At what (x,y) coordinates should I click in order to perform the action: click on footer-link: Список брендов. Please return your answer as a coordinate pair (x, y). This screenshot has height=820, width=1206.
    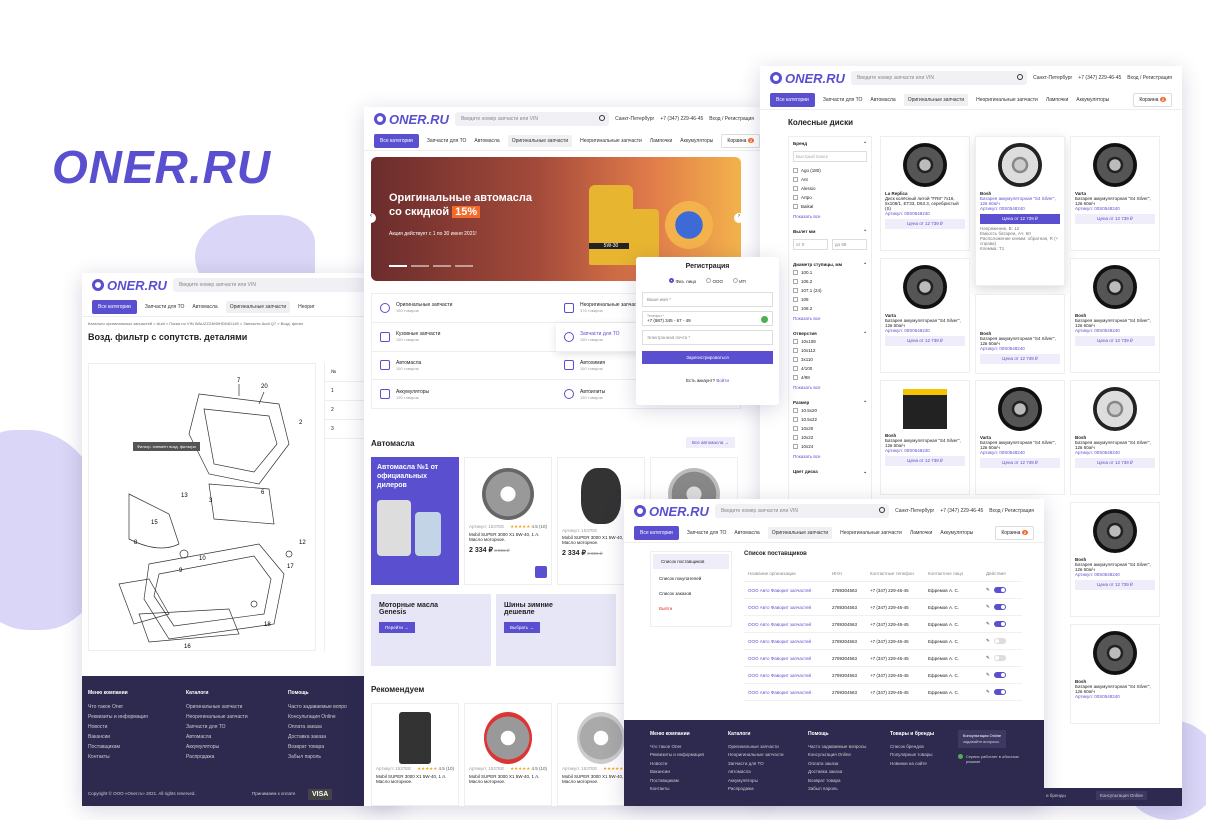
    Looking at the image, I should click on (912, 747).